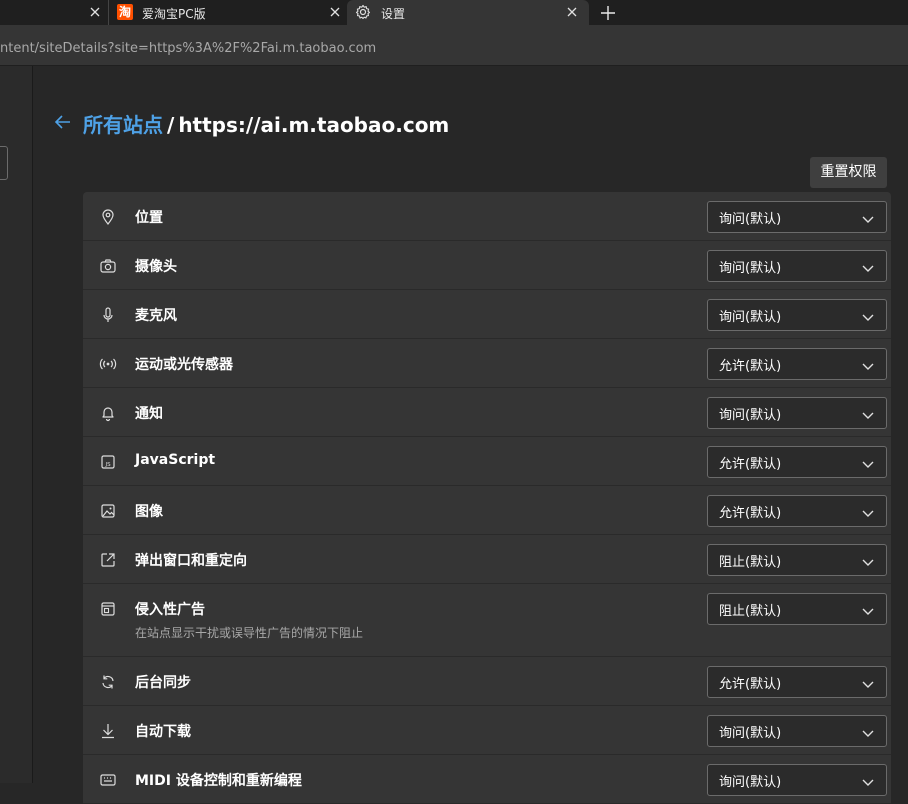 This screenshot has width=908, height=804. What do you see at coordinates (108, 315) in the screenshot?
I see `microphone-icon` at bounding box center [108, 315].